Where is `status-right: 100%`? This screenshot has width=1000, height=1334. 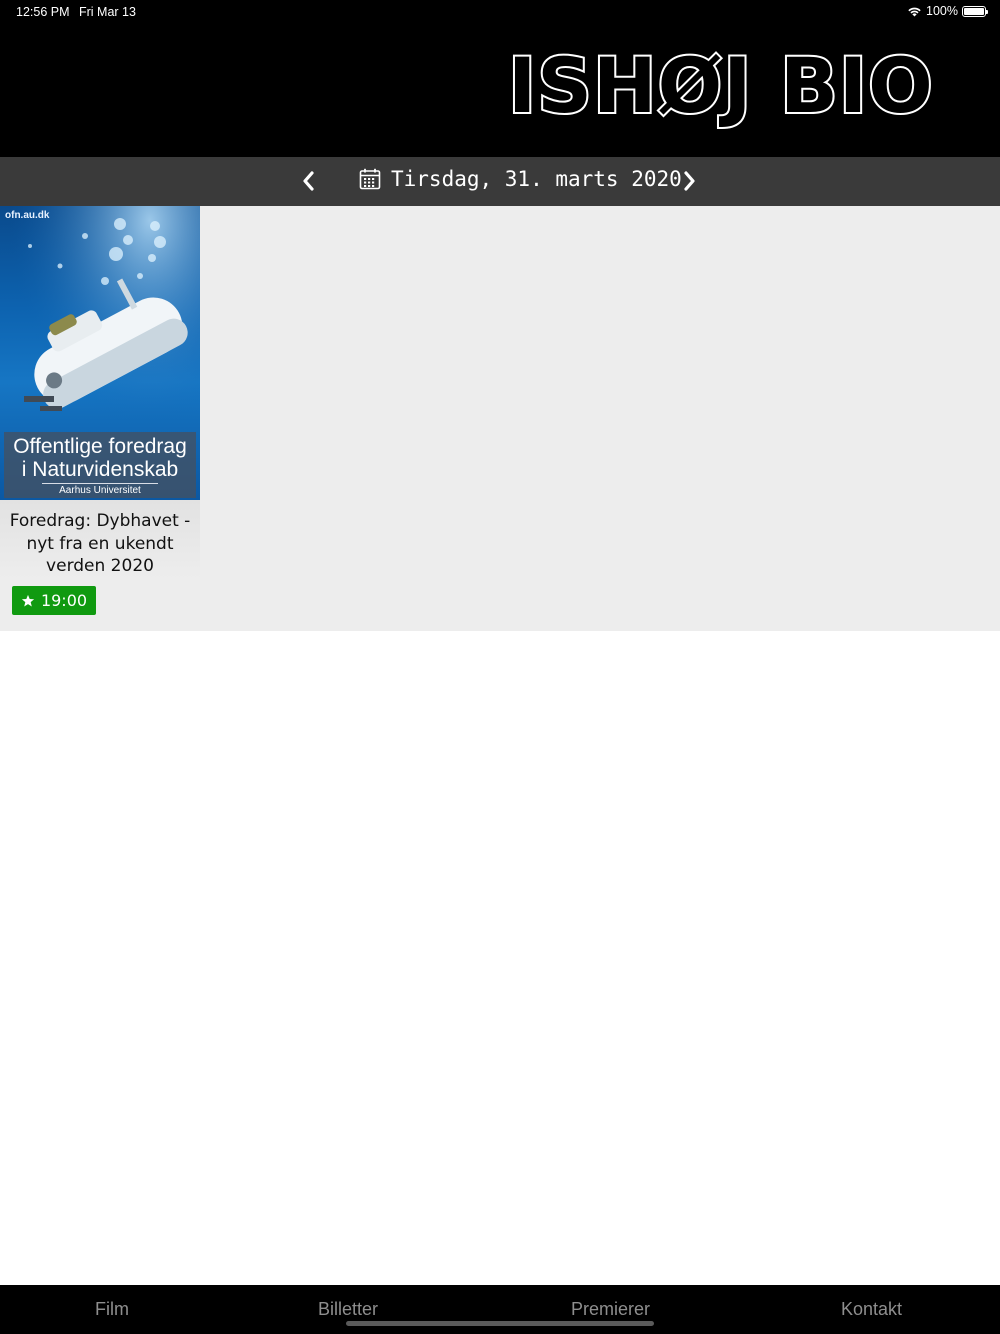 status-right: 100% is located at coordinates (947, 11).